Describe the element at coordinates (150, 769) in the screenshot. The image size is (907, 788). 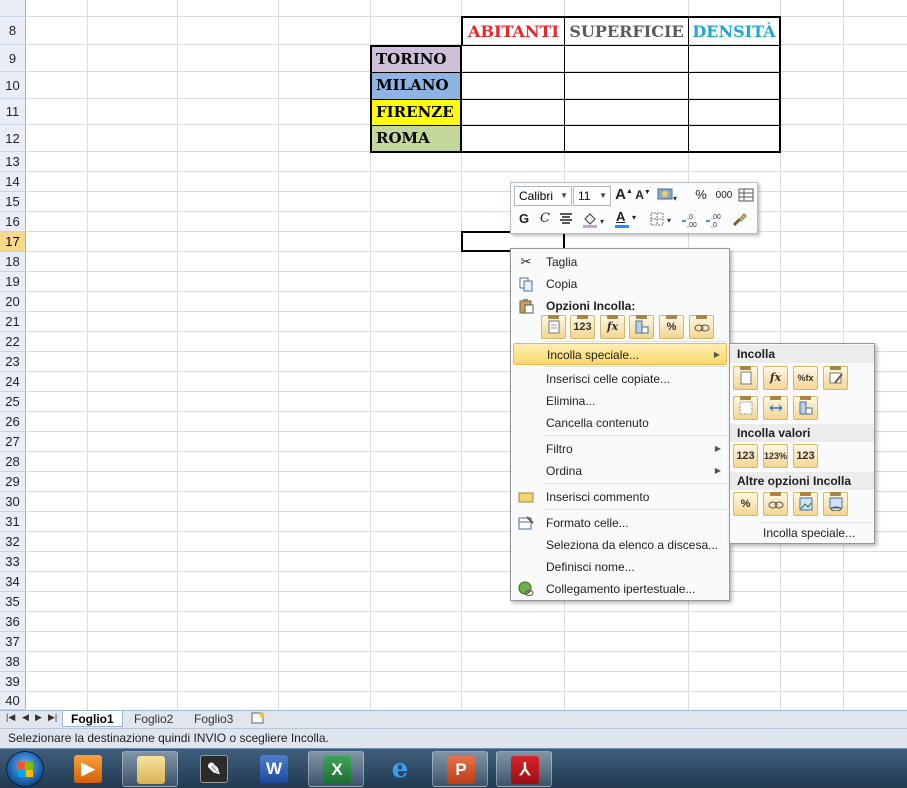
I see `taskbar-explorer` at that location.